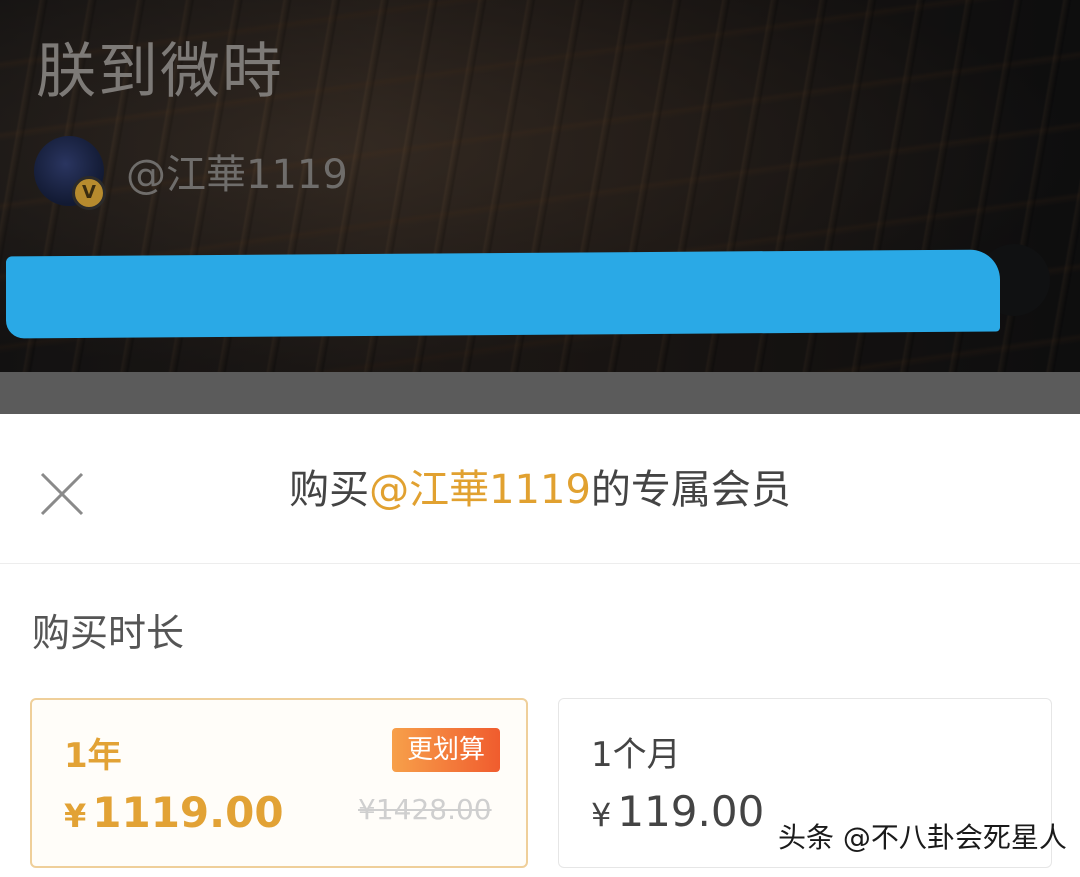 The height and width of the screenshot is (877, 1080). Describe the element at coordinates (480, 490) in the screenshot. I see `sheet-title-handle: @江華1119` at that location.